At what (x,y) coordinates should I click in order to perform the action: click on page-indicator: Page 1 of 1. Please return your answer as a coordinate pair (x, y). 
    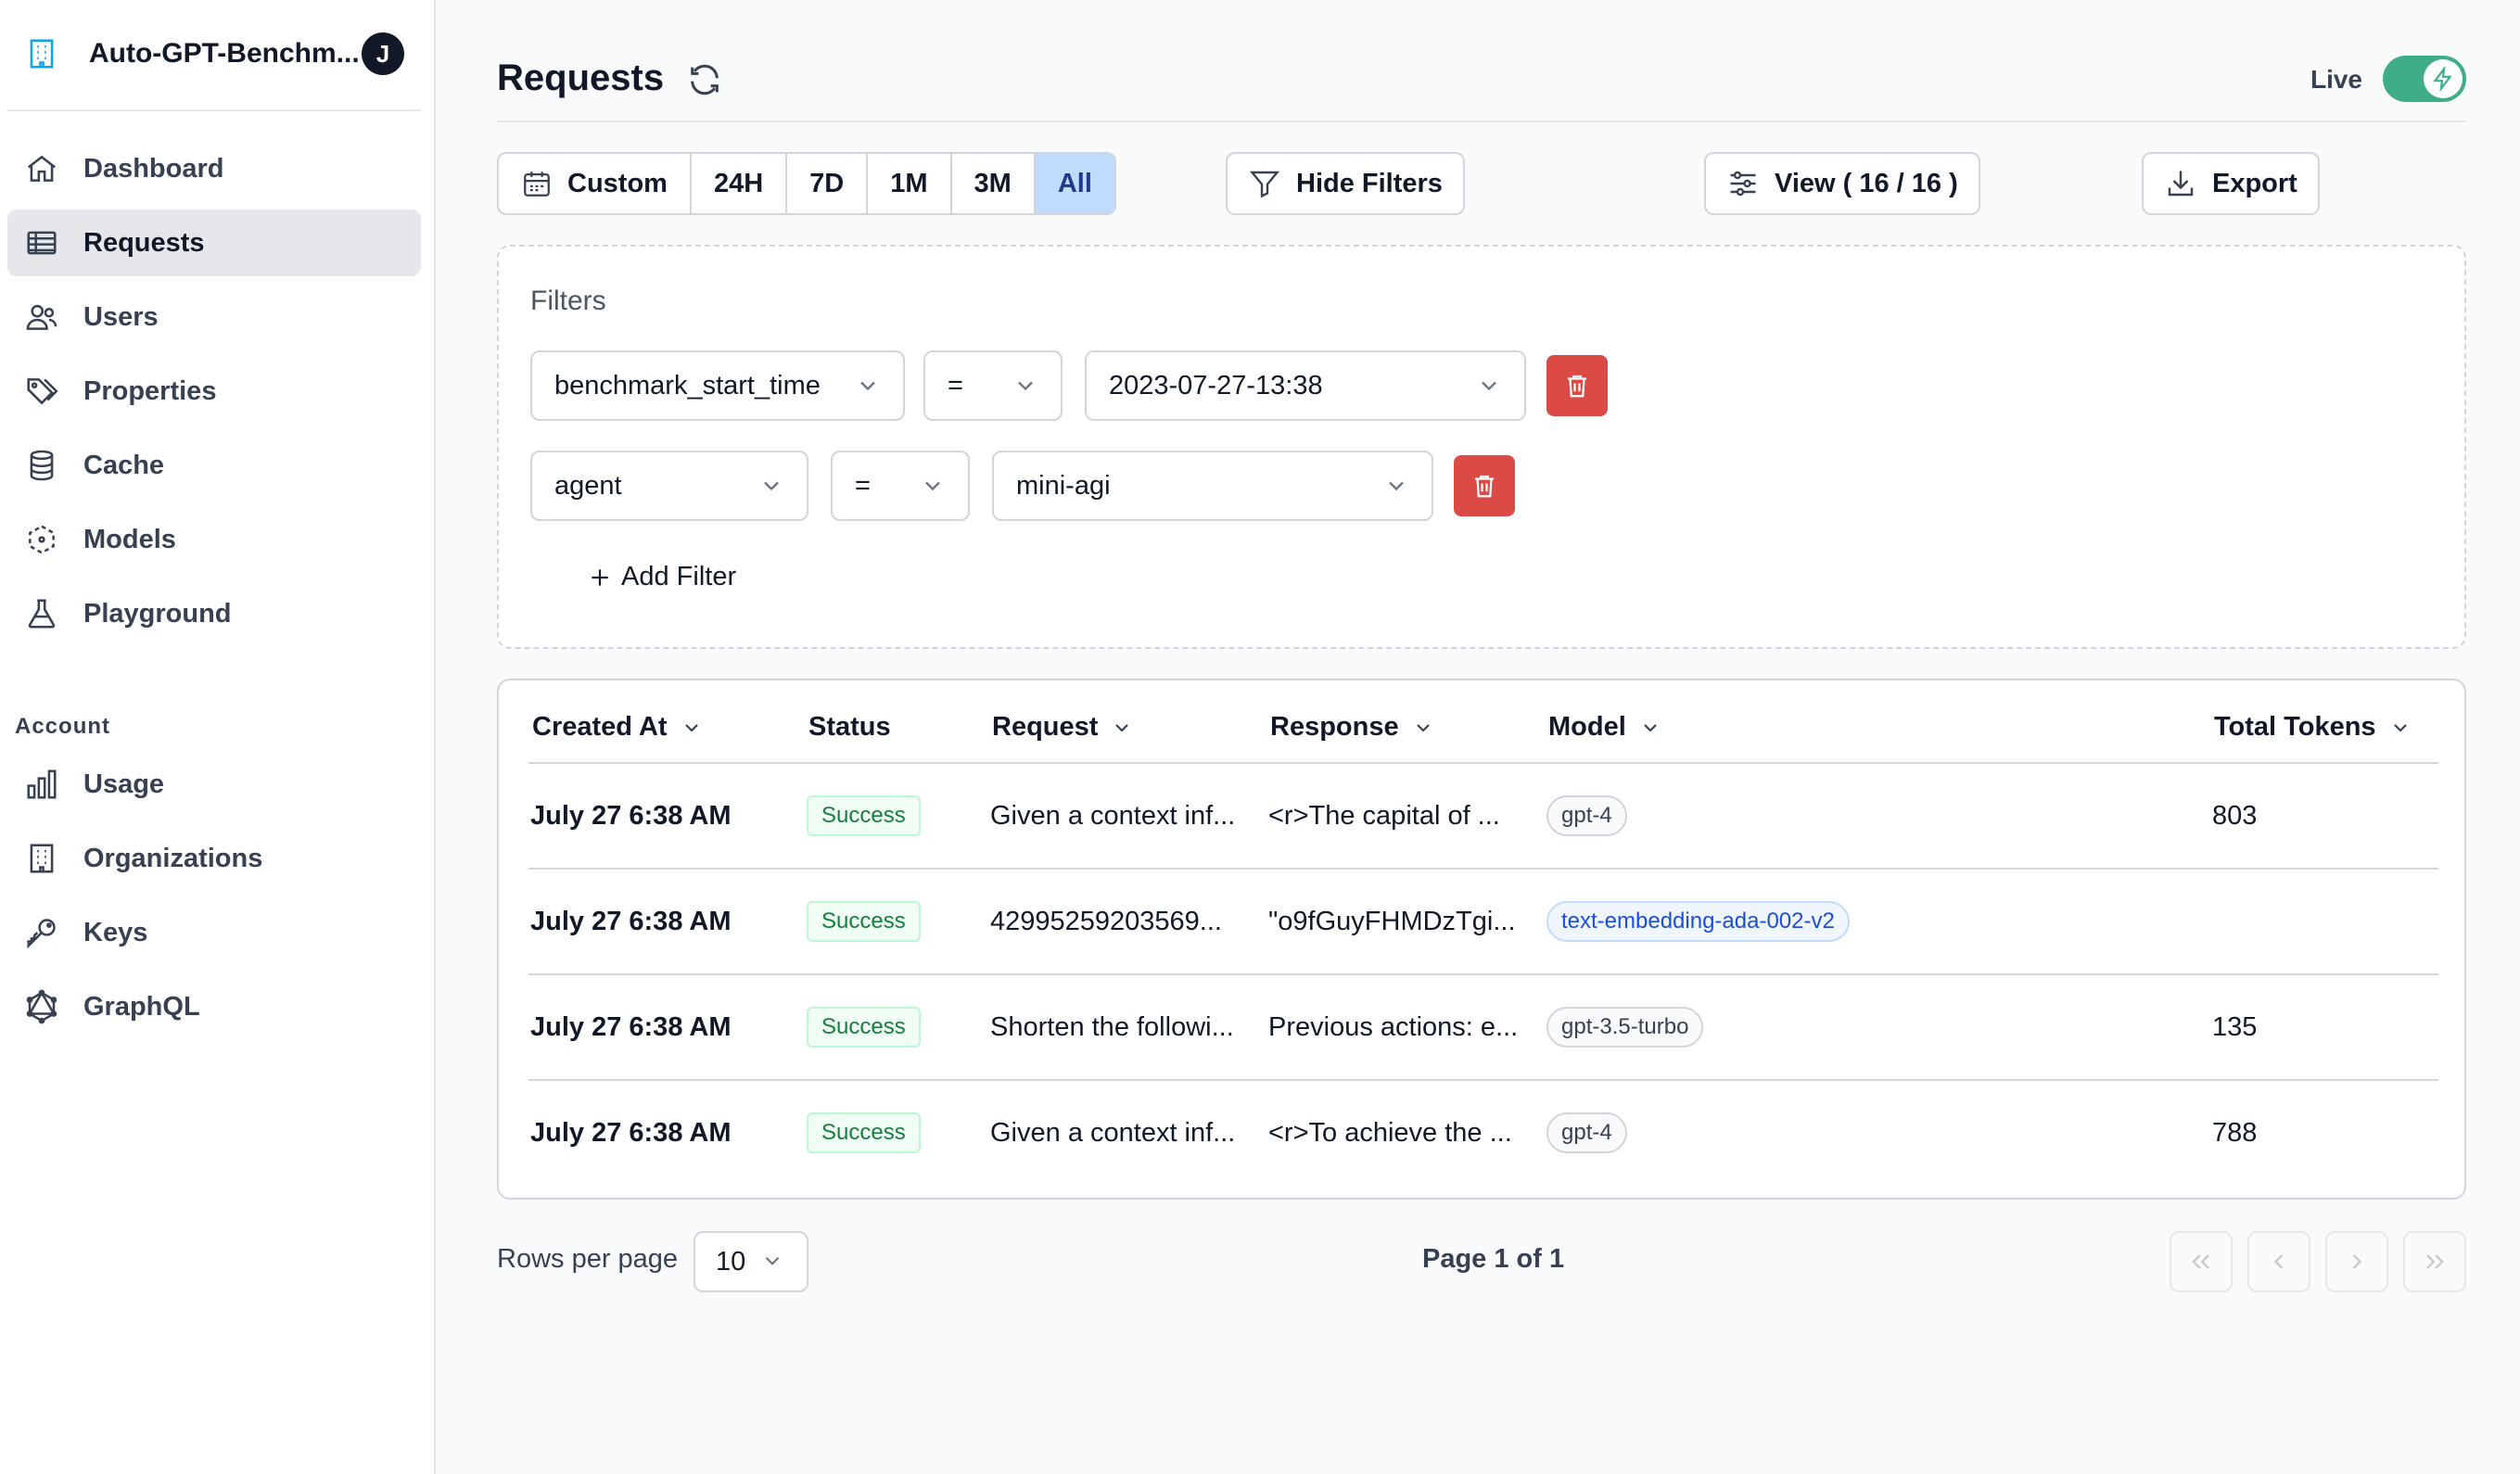
    Looking at the image, I should click on (1493, 1259).